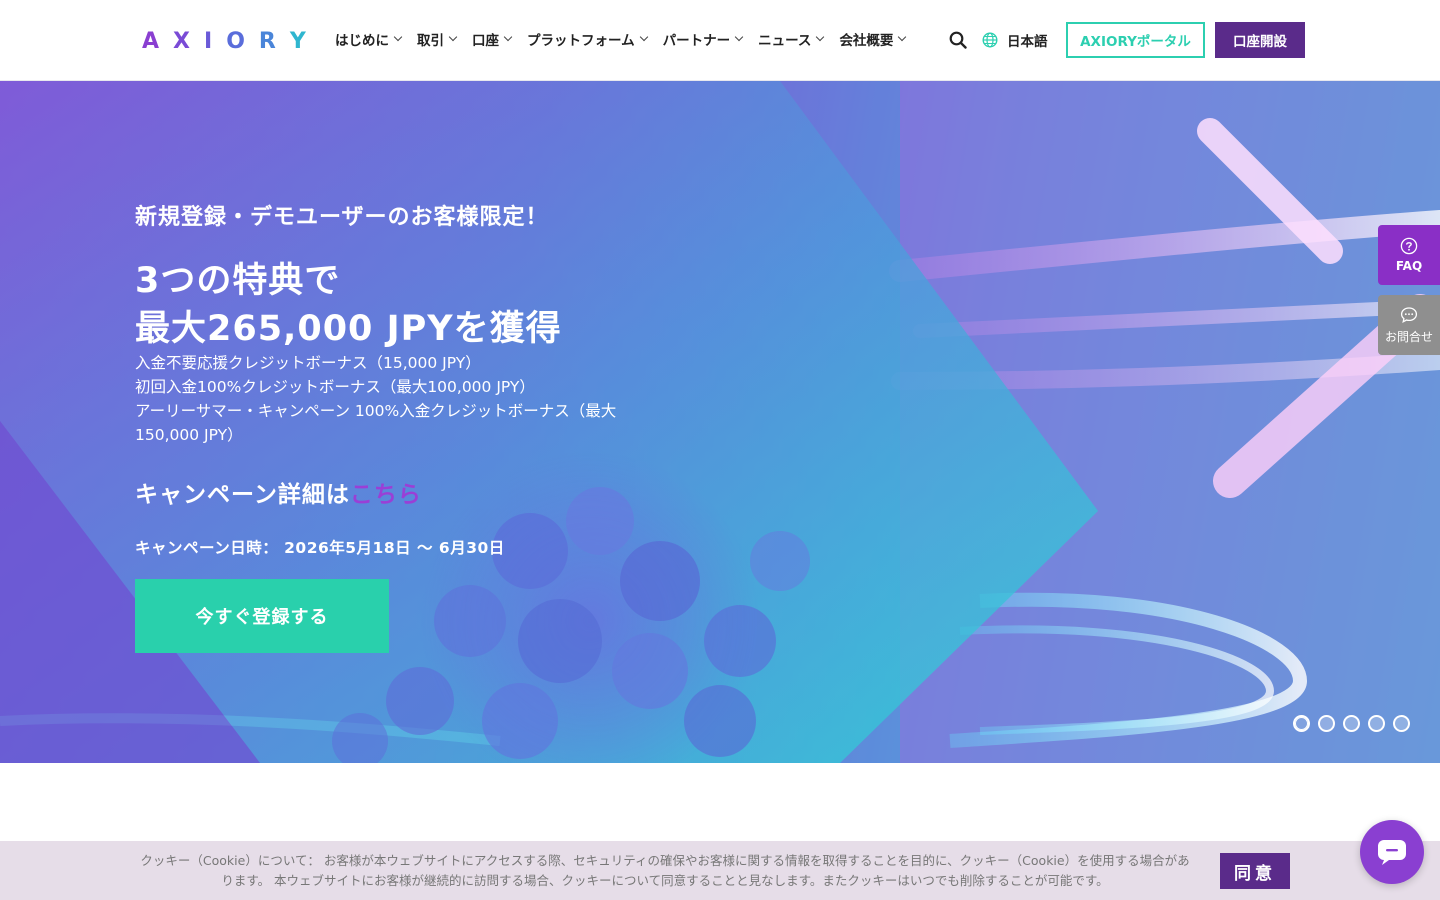 Image resolution: width=1440 pixels, height=900 pixels. Describe the element at coordinates (386, 495) in the screenshot. I see `campaign-detail-link: こちら` at that location.